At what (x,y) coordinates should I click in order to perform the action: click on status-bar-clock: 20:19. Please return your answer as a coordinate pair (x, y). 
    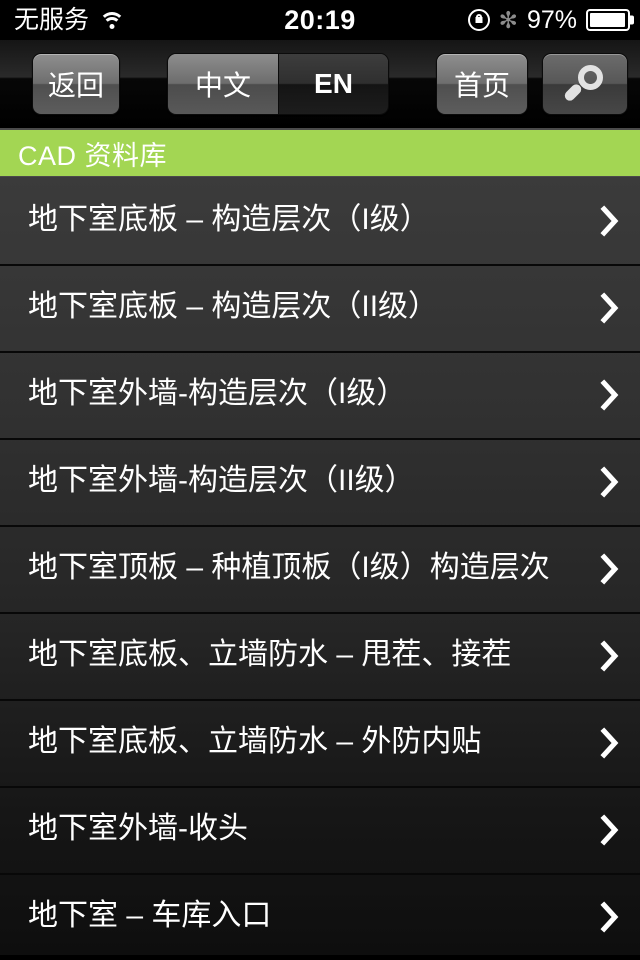
    Looking at the image, I should click on (320, 19).